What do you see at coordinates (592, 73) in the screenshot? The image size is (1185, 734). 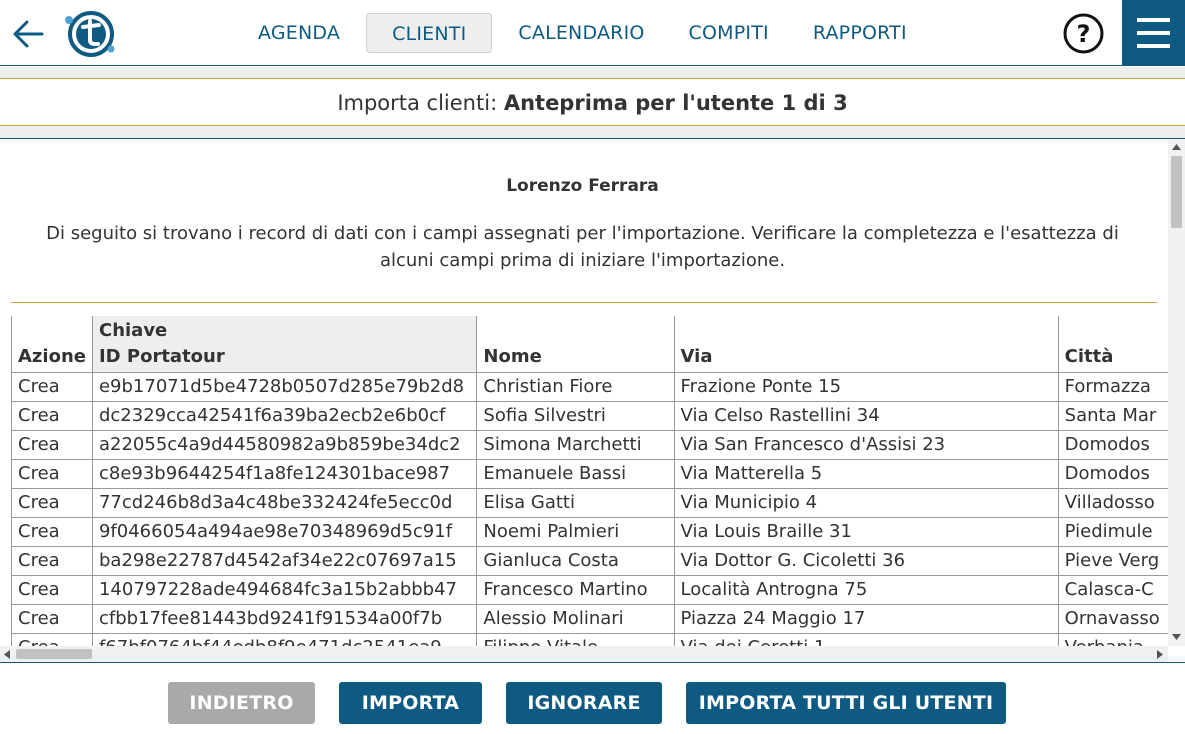 I see `header-spacer` at bounding box center [592, 73].